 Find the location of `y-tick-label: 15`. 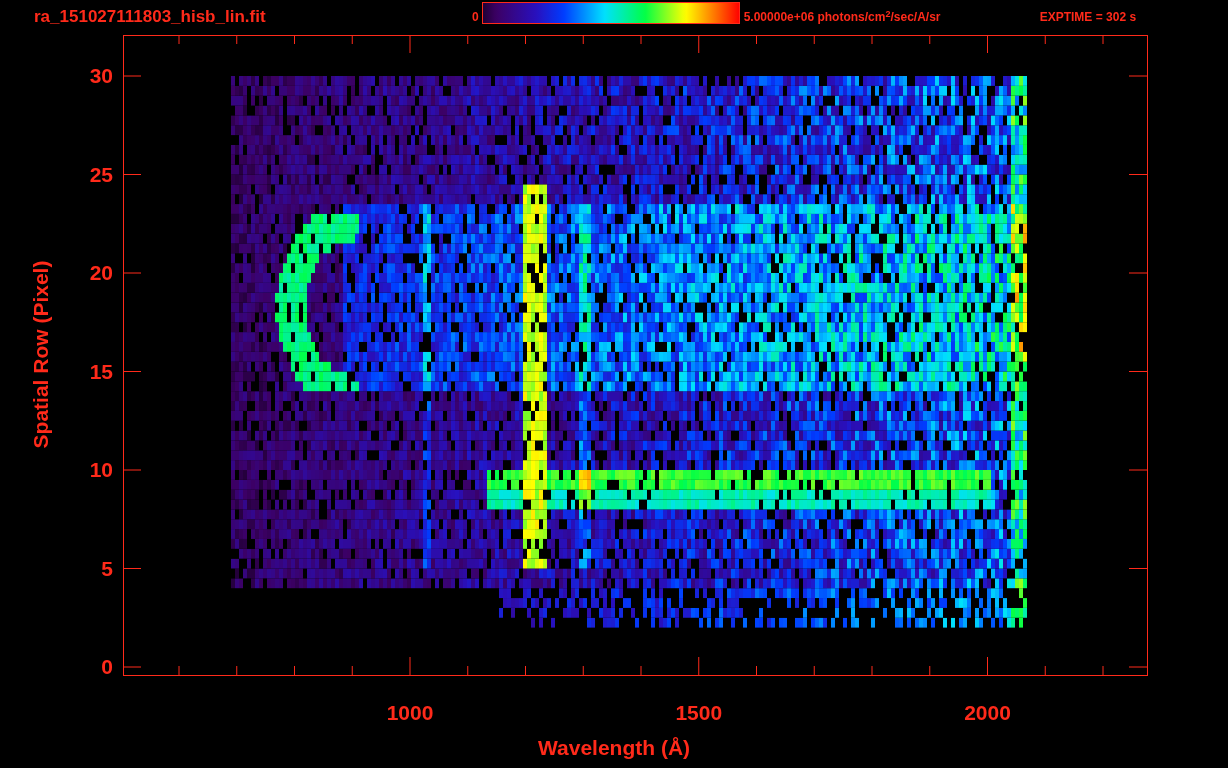

y-tick-label: 15 is located at coordinates (100, 371).